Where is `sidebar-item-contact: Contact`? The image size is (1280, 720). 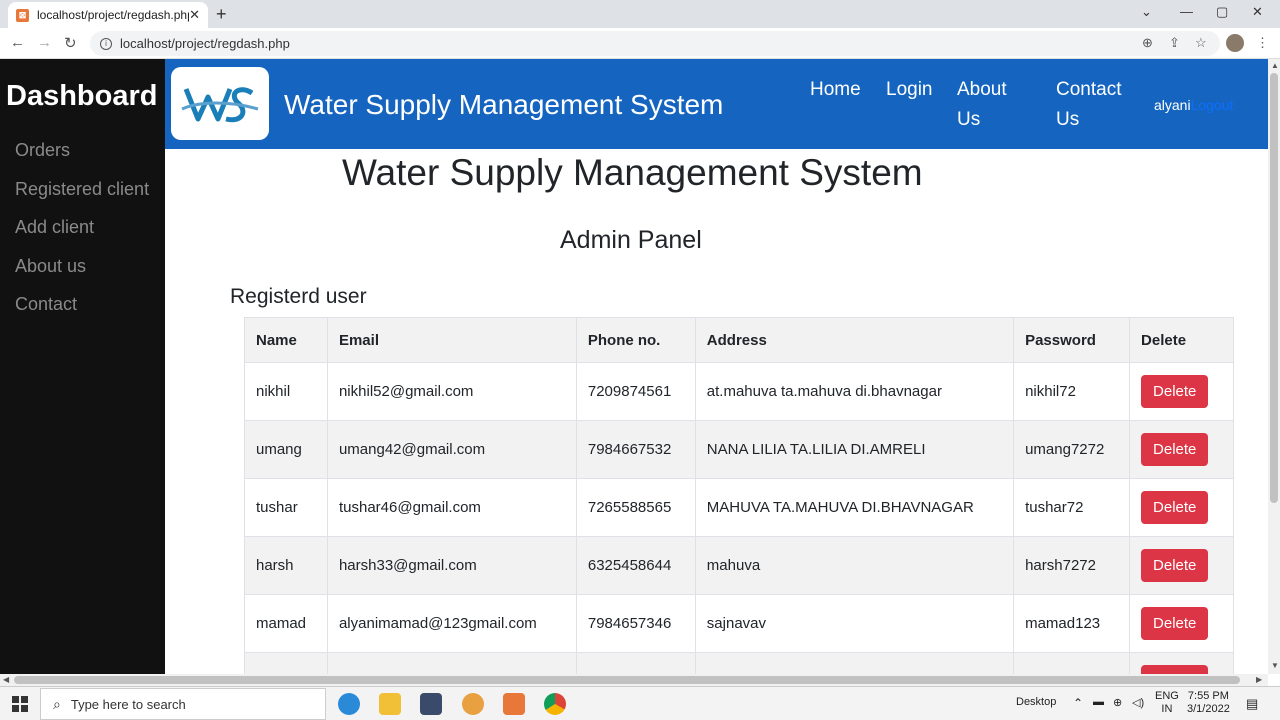 sidebar-item-contact: Contact is located at coordinates (46, 304).